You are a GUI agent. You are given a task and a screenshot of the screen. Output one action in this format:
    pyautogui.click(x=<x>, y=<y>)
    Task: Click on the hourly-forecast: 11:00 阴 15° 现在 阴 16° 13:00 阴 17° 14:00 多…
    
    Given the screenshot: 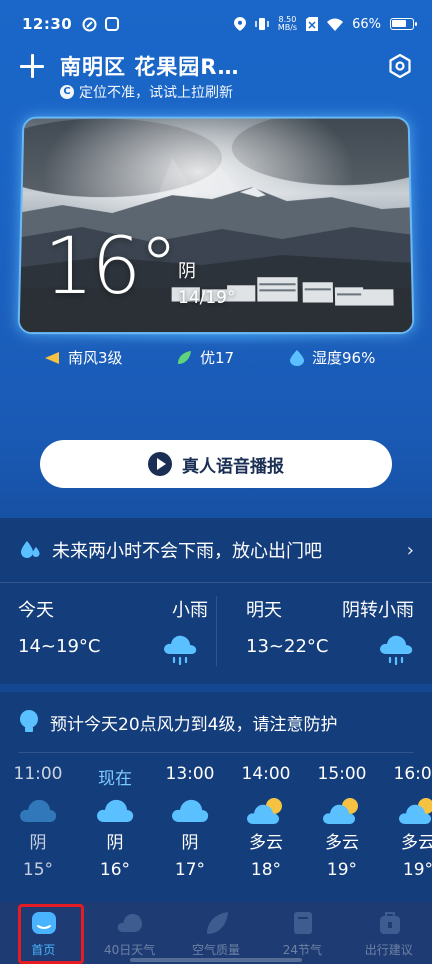 What is the action you would take?
    pyautogui.click(x=216, y=829)
    